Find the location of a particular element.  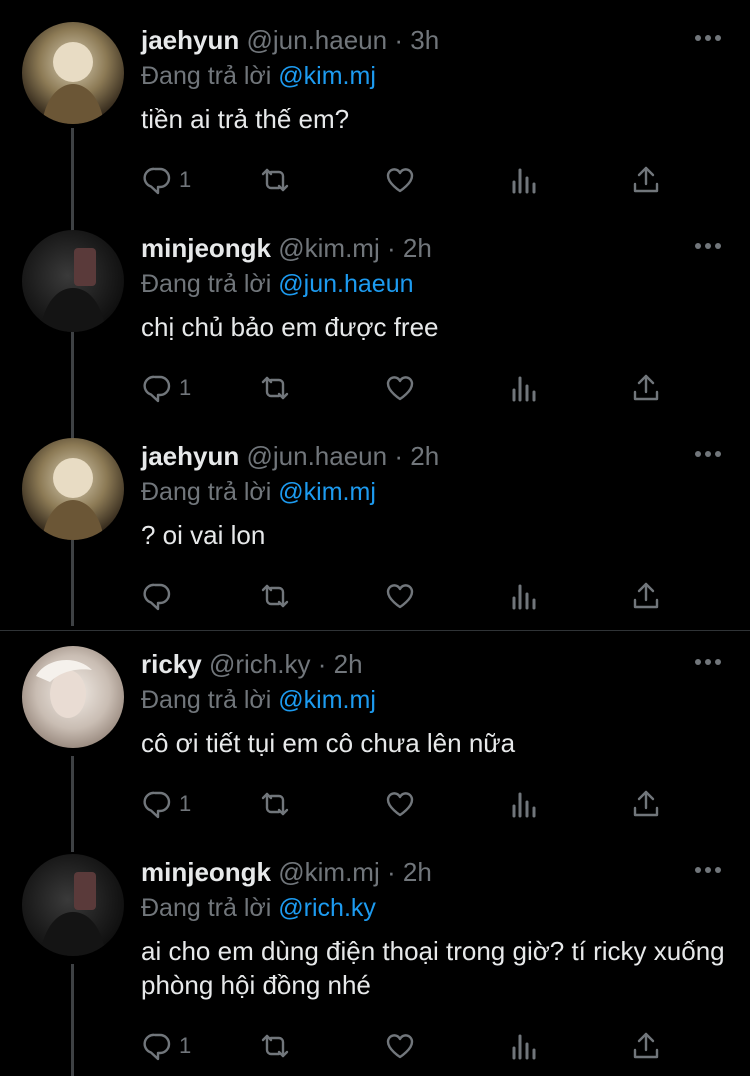

reply-button is located at coordinates (160, 596).